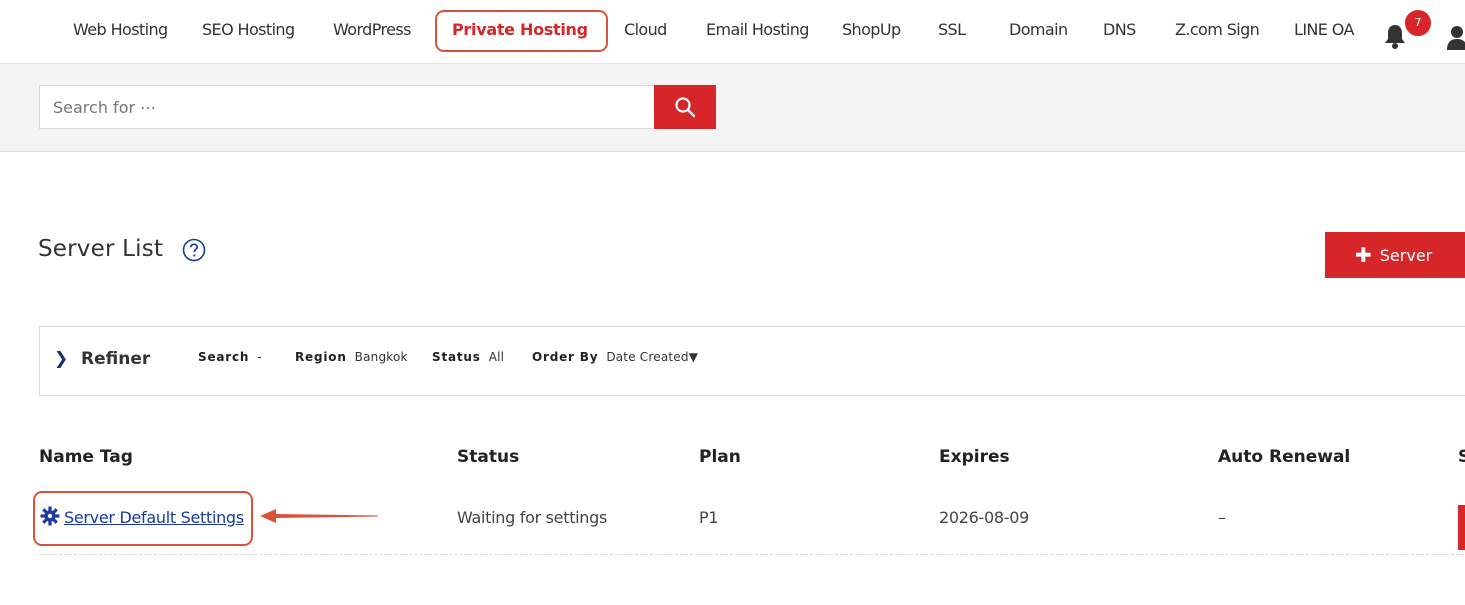 This screenshot has height=605, width=1465. I want to click on add-server-button: ✚ Server, so click(1395, 255).